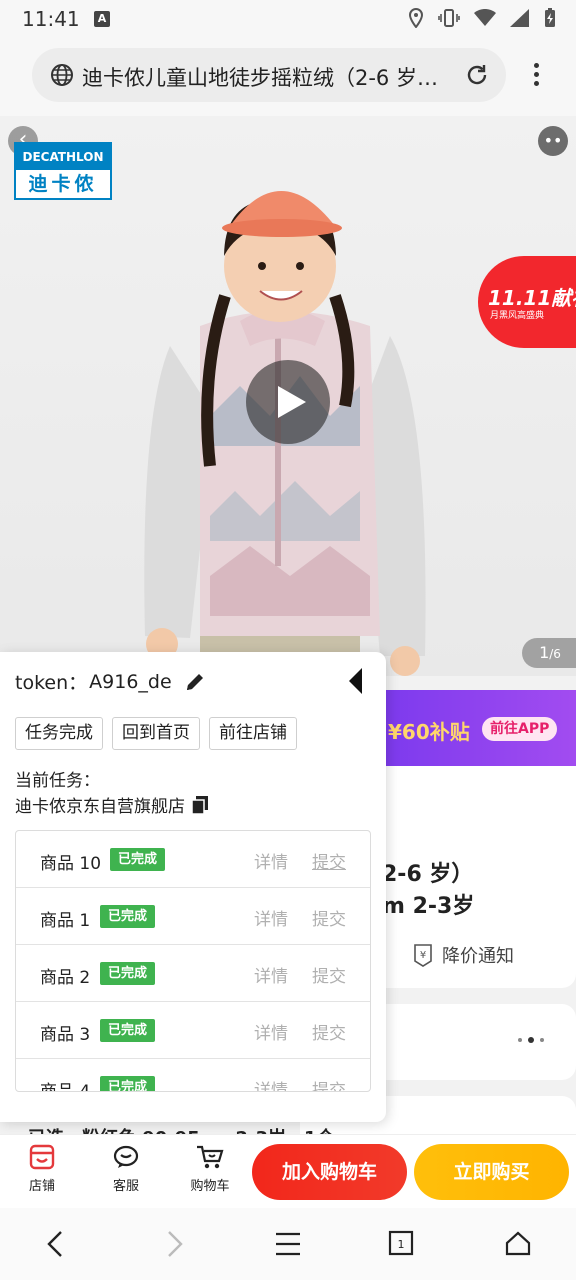 The width and height of the screenshot is (576, 1280). I want to click on wifi-icon, so click(485, 17).